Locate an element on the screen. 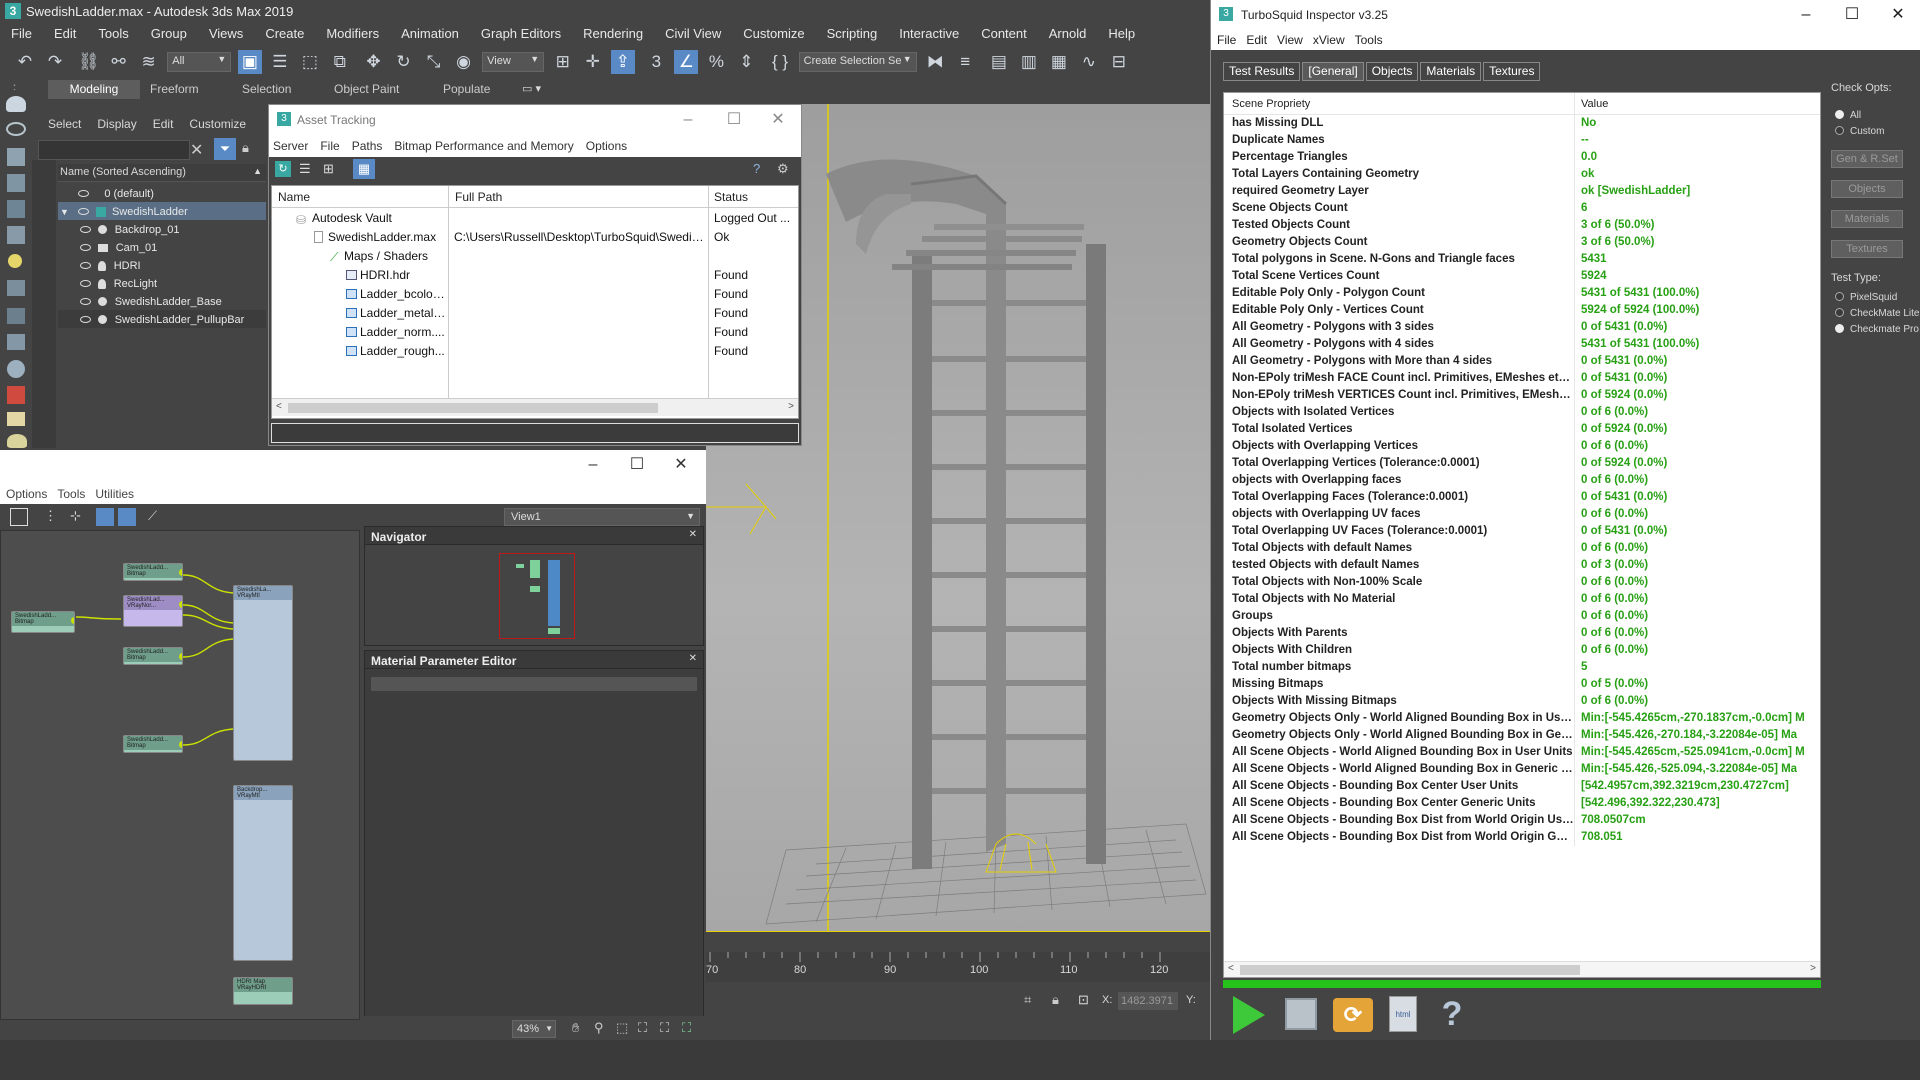 Image resolution: width=1920 pixels, height=1080 pixels. menu-interactive: Interactive is located at coordinates (929, 34).